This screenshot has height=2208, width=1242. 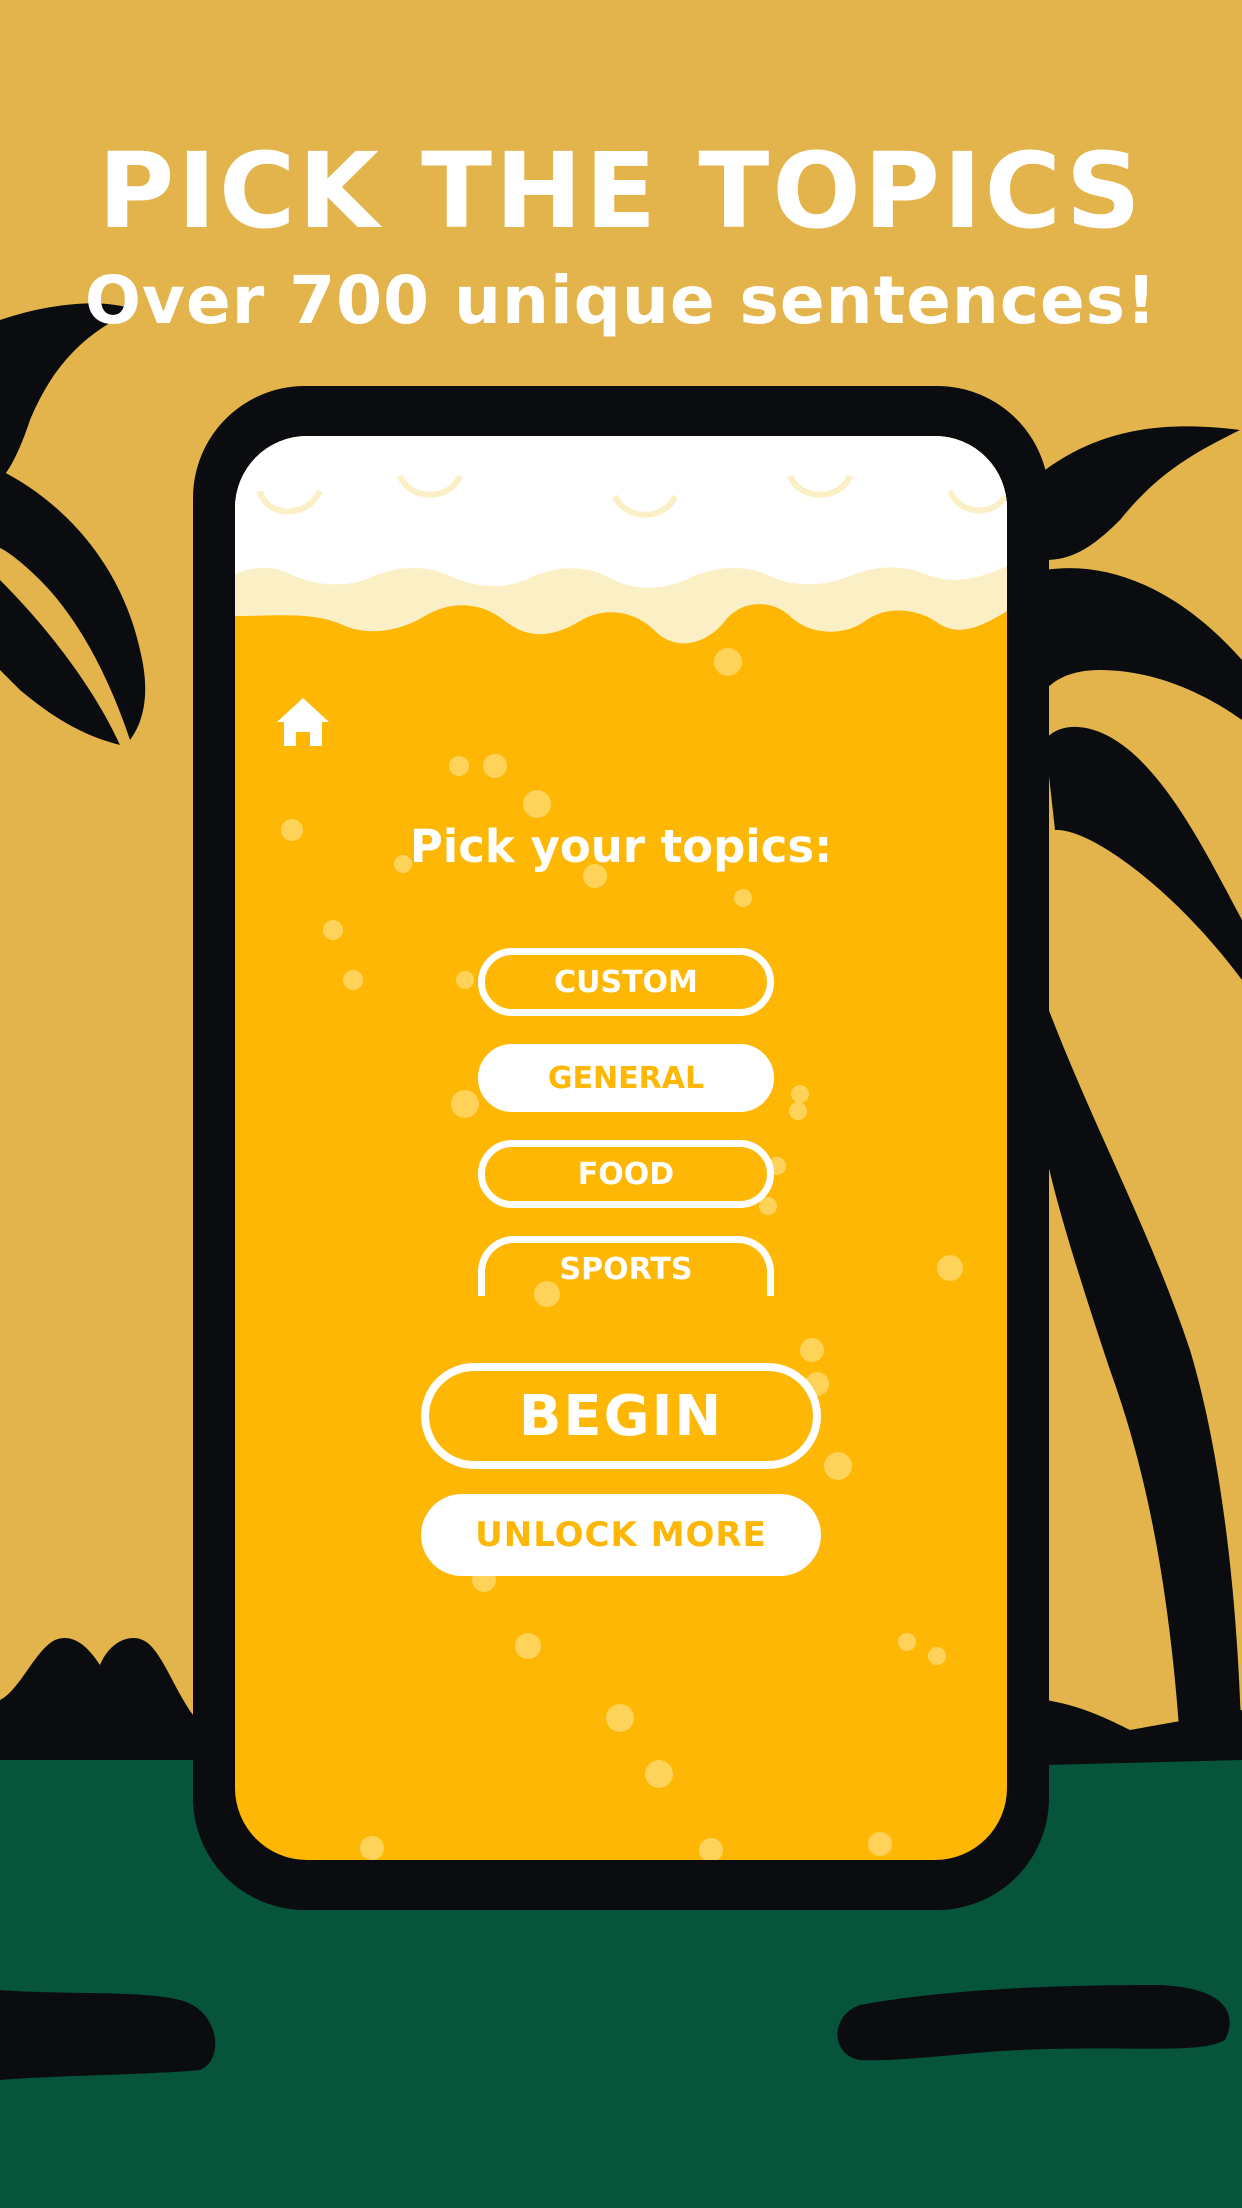 What do you see at coordinates (621, 191) in the screenshot?
I see `page-title: PICK THE TOPICS` at bounding box center [621, 191].